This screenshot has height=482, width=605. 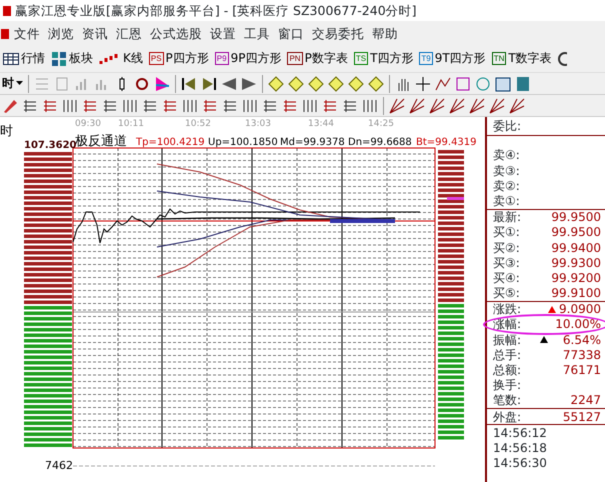 What do you see at coordinates (338, 33) in the screenshot?
I see `menu-item: 交易委托` at bounding box center [338, 33].